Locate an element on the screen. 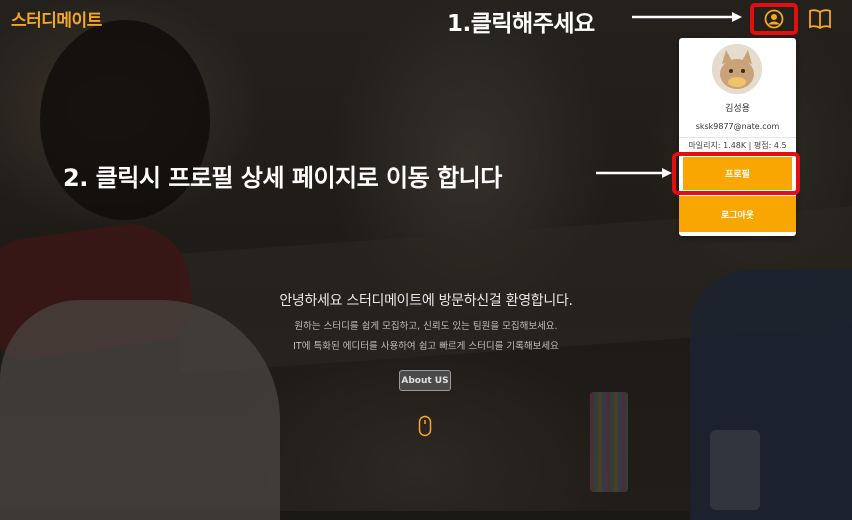  background-phone is located at coordinates (735, 470).